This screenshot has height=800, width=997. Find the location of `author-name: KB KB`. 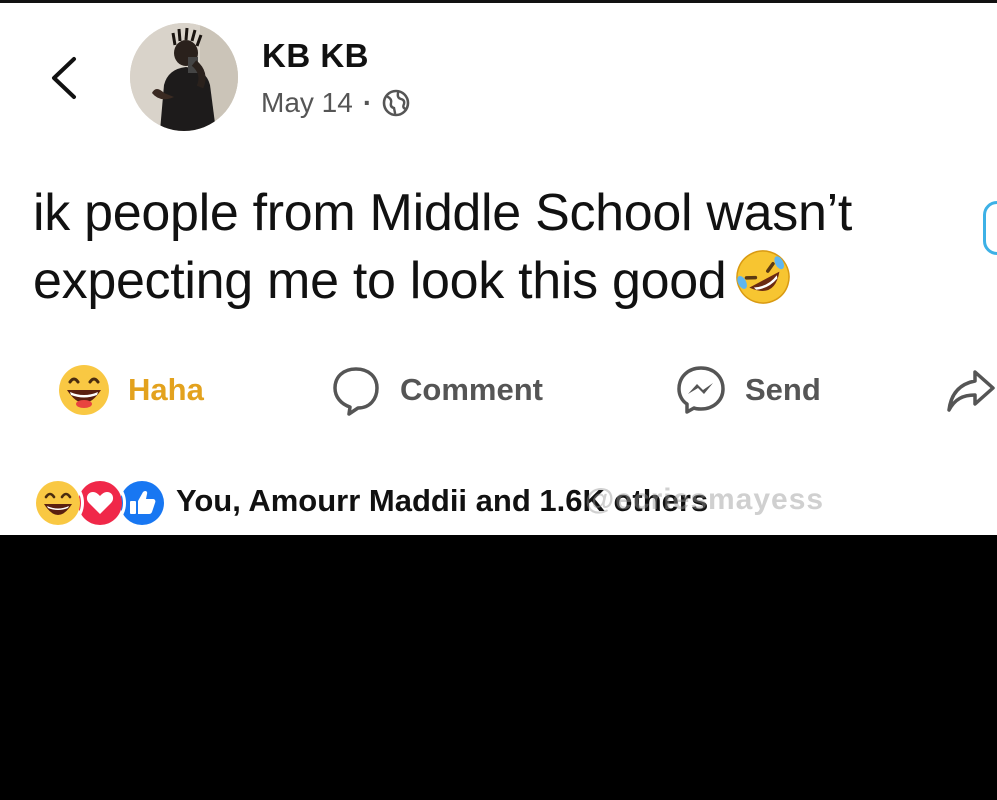

author-name: KB KB is located at coordinates (315, 56).